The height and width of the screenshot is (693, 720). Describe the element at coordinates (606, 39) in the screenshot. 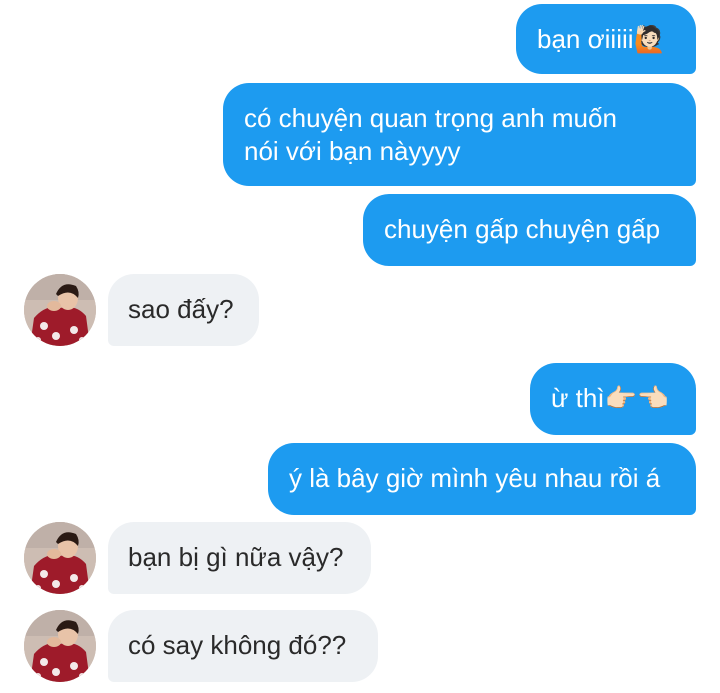

I see `sent-message: bạn ơiiiii🙋🏻` at that location.